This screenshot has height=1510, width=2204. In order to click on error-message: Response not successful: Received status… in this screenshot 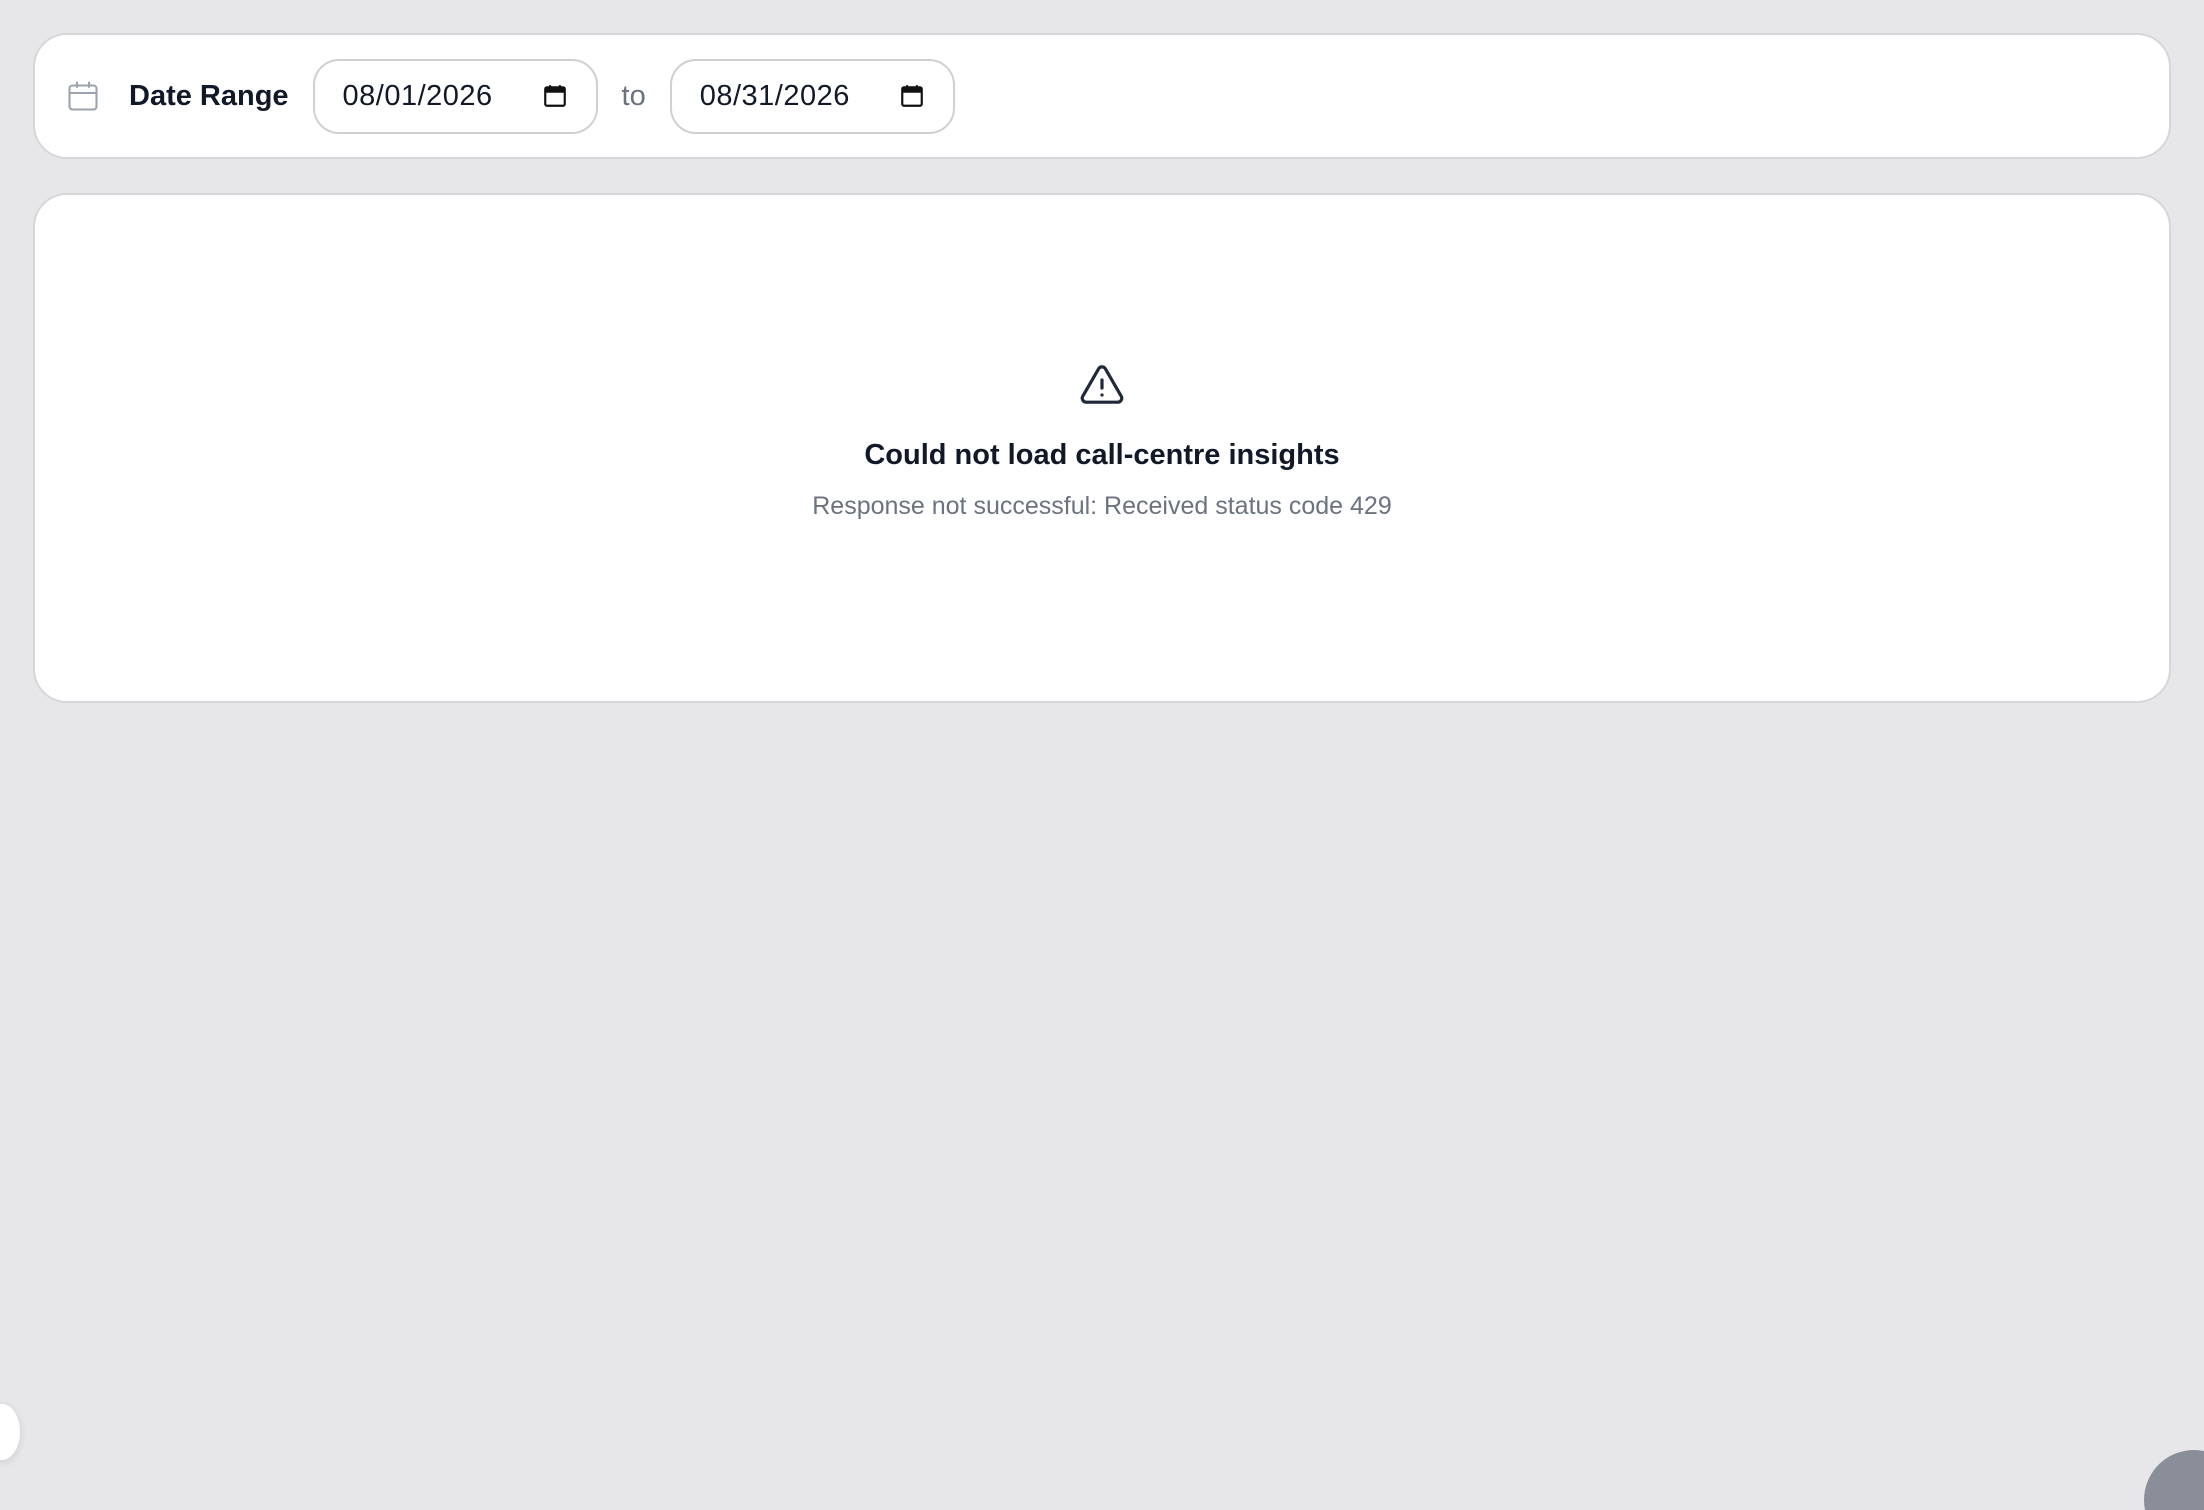, I will do `click(1102, 506)`.